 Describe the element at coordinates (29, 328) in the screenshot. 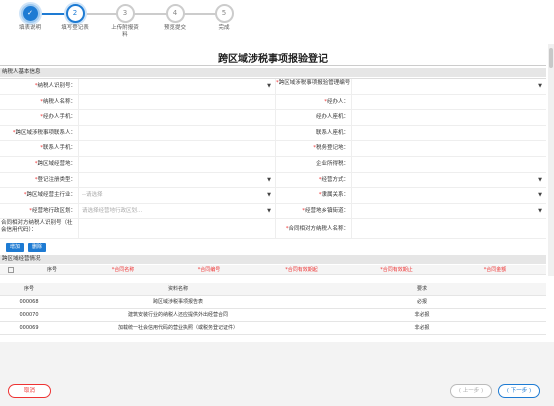

I see `row-id: 000069` at that location.